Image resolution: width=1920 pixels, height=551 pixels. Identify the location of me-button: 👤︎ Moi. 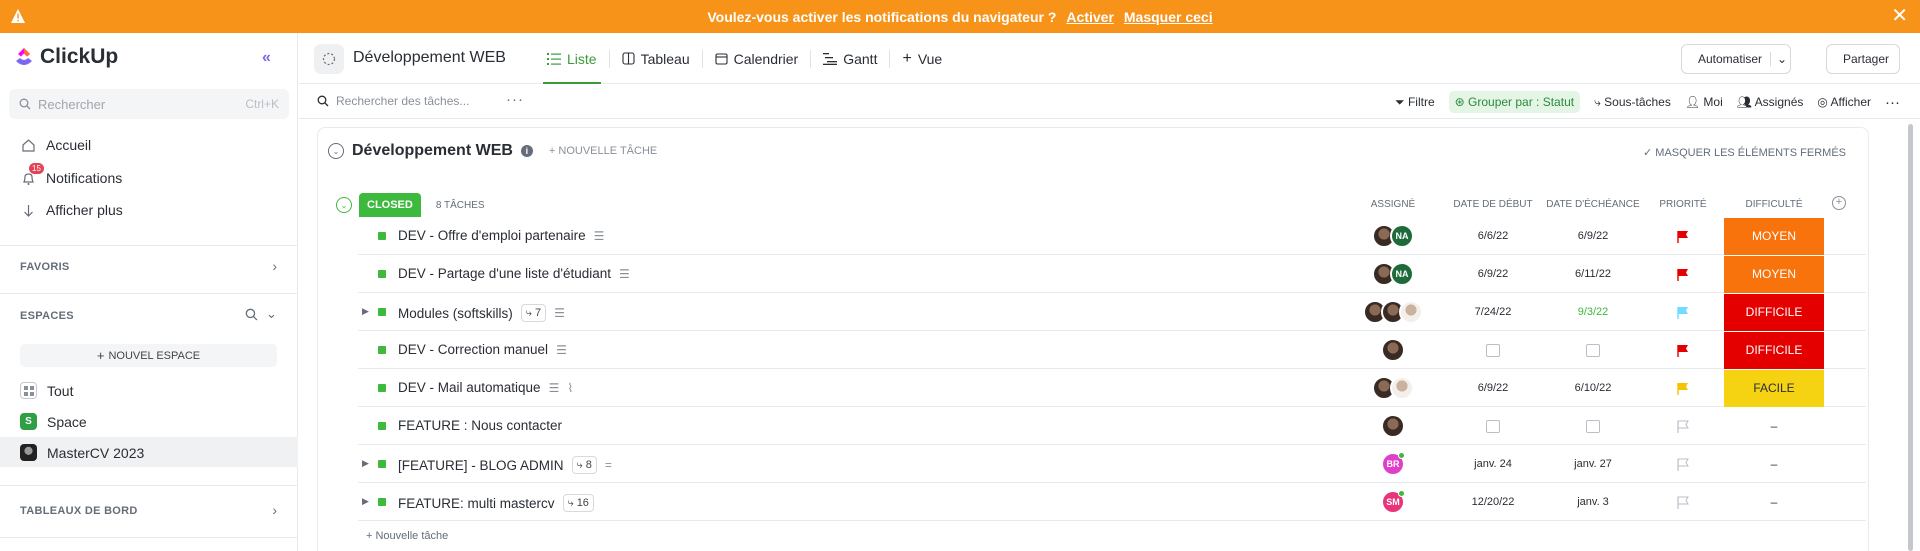
(1704, 102).